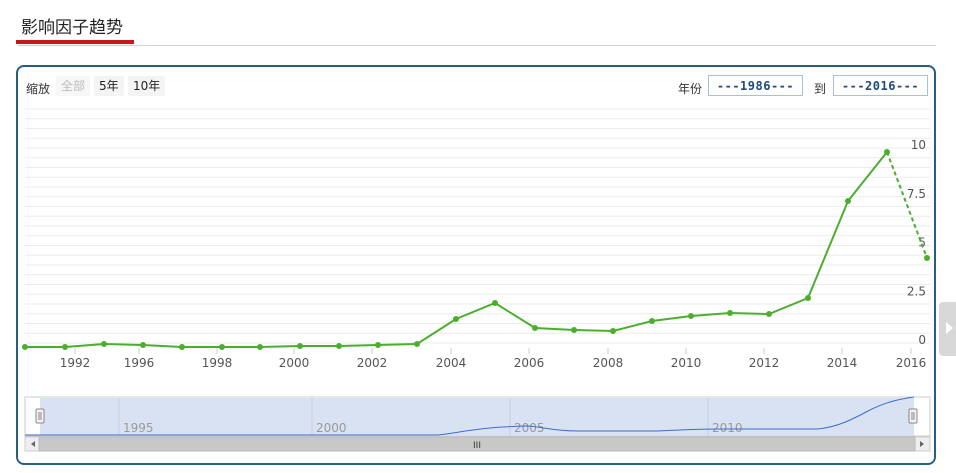 The width and height of the screenshot is (956, 473). I want to click on x-tick-label: 2008, so click(608, 363).